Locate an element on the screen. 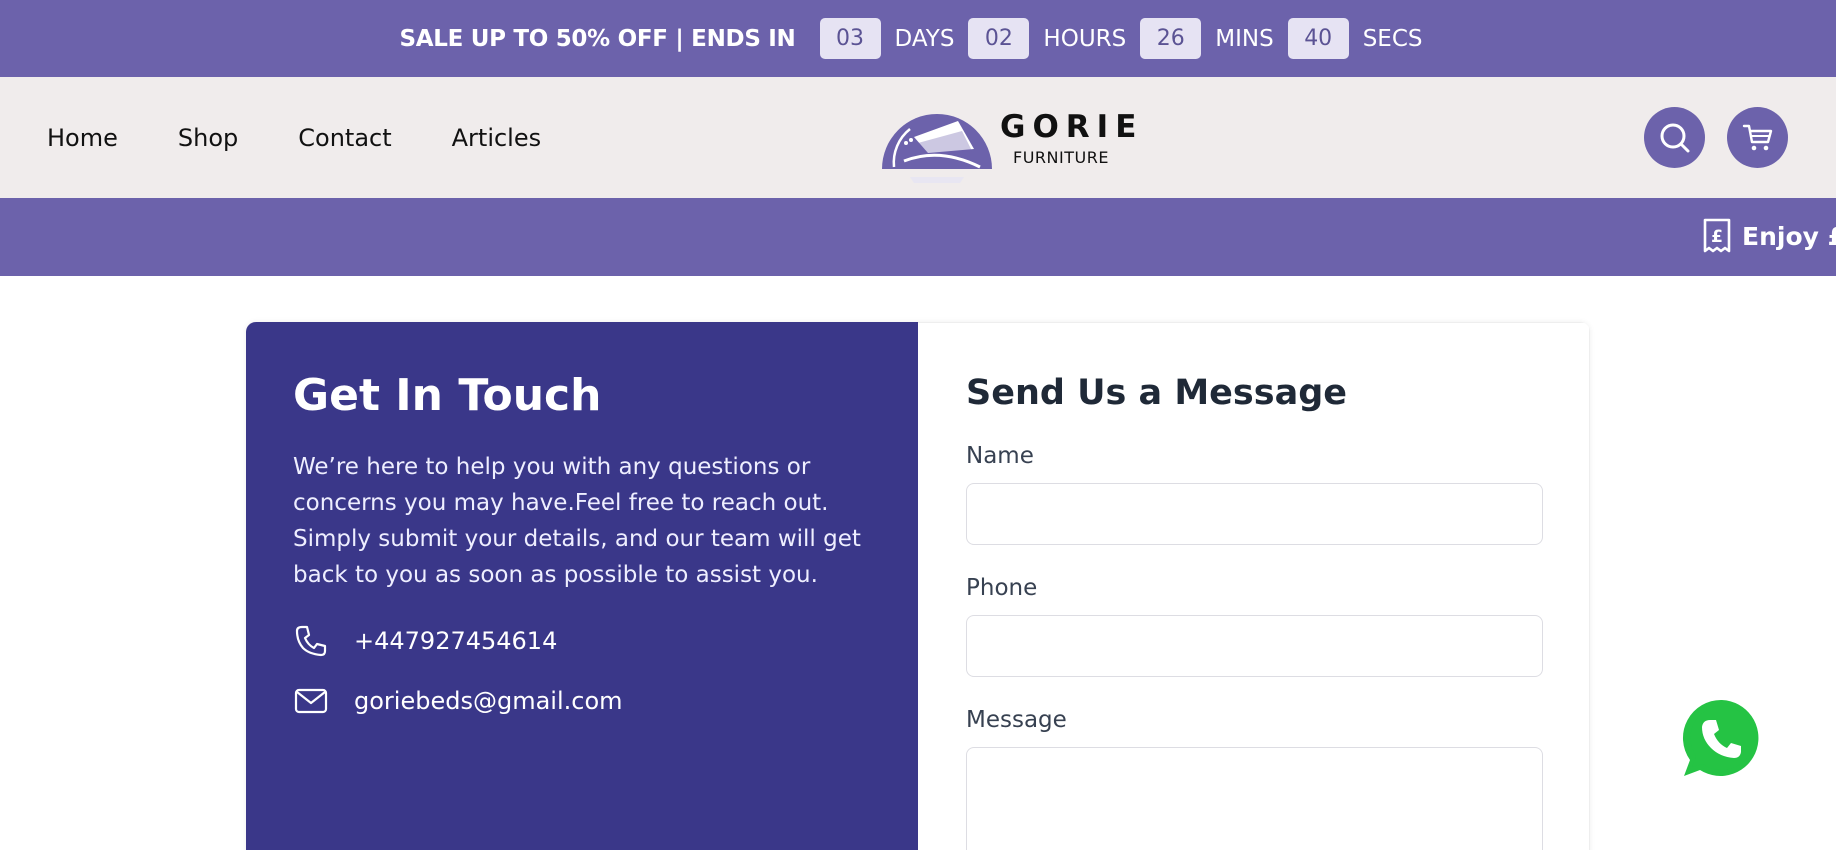 The image size is (1836, 850). whatsapp-button is located at coordinates (1722, 738).